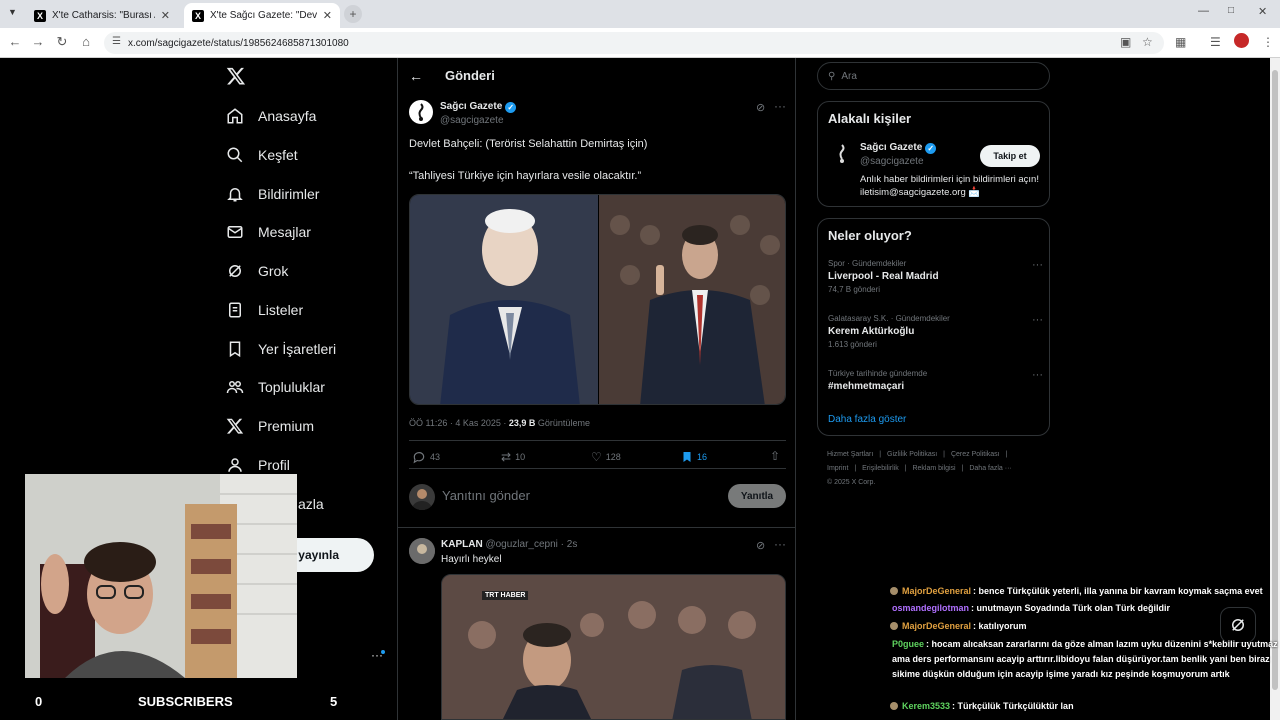  I want to click on post-image, so click(597, 299).